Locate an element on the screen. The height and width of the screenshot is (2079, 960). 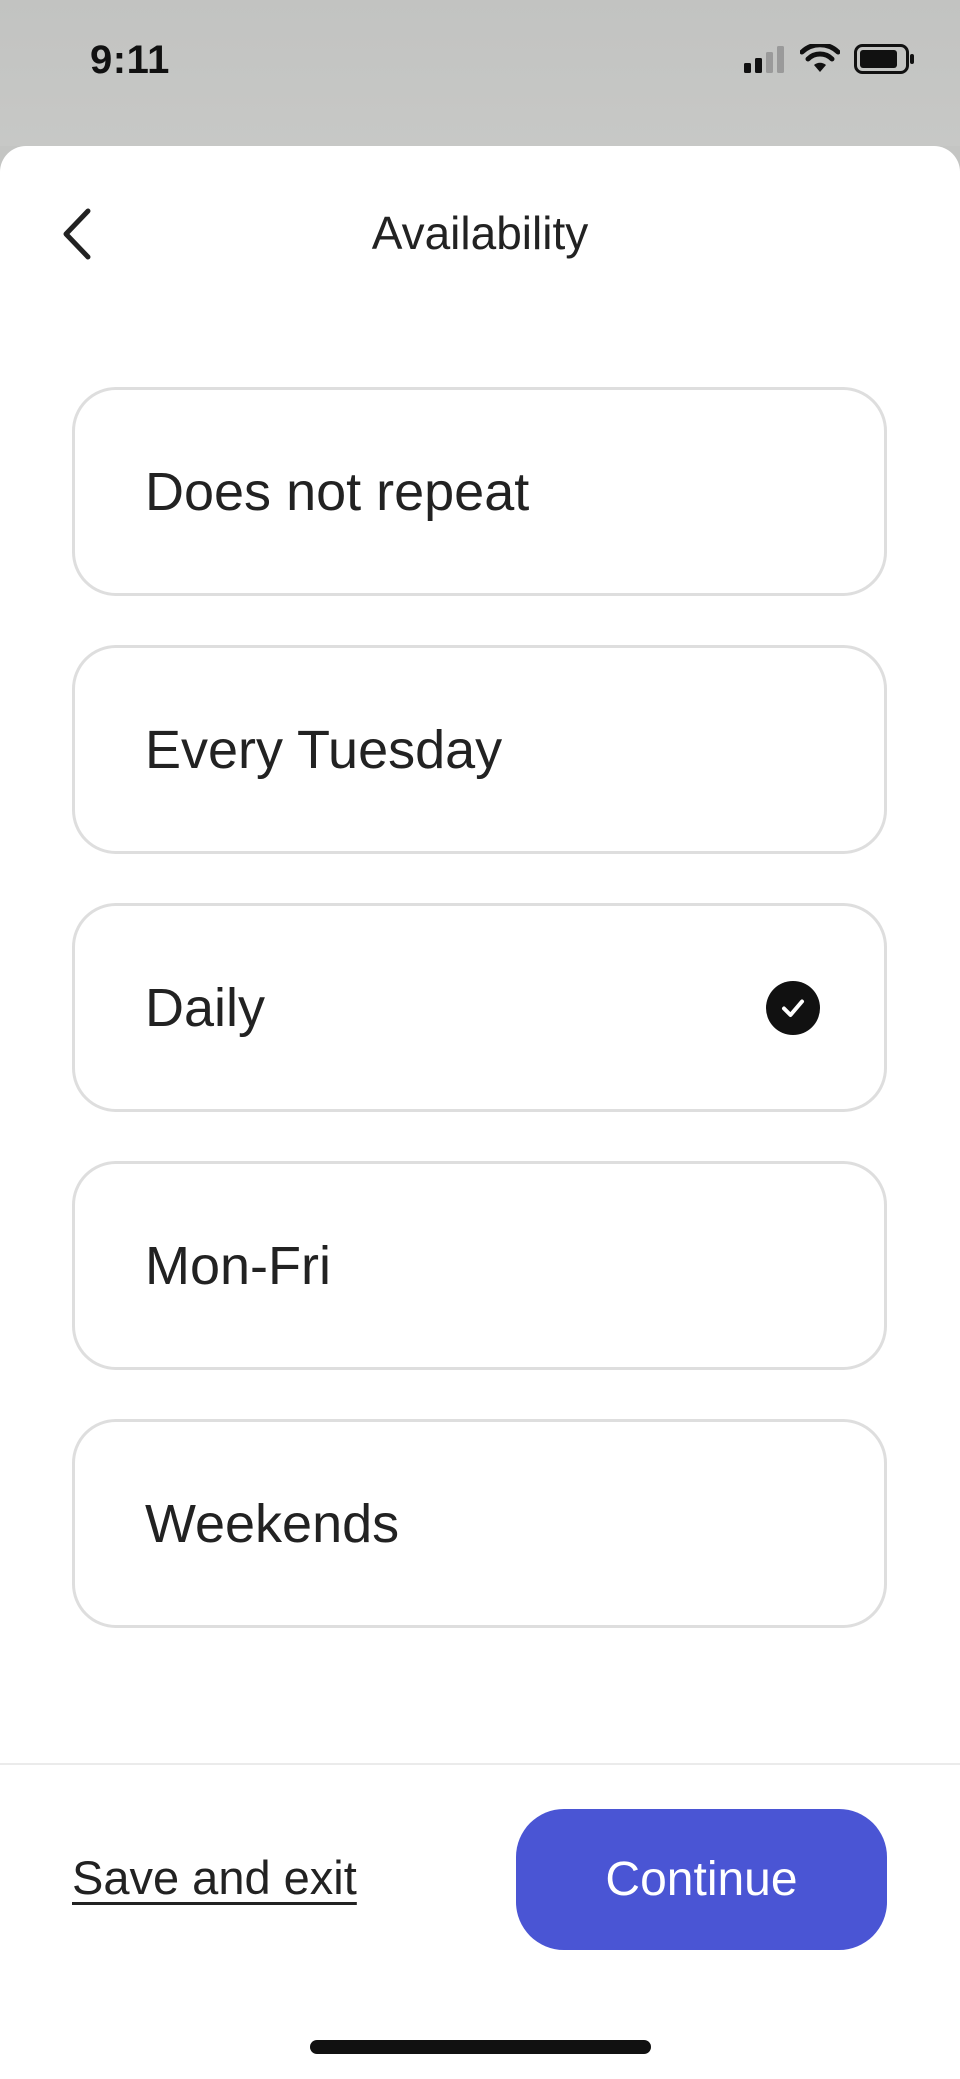
option-weekends: Weekends is located at coordinates (479, 1523).